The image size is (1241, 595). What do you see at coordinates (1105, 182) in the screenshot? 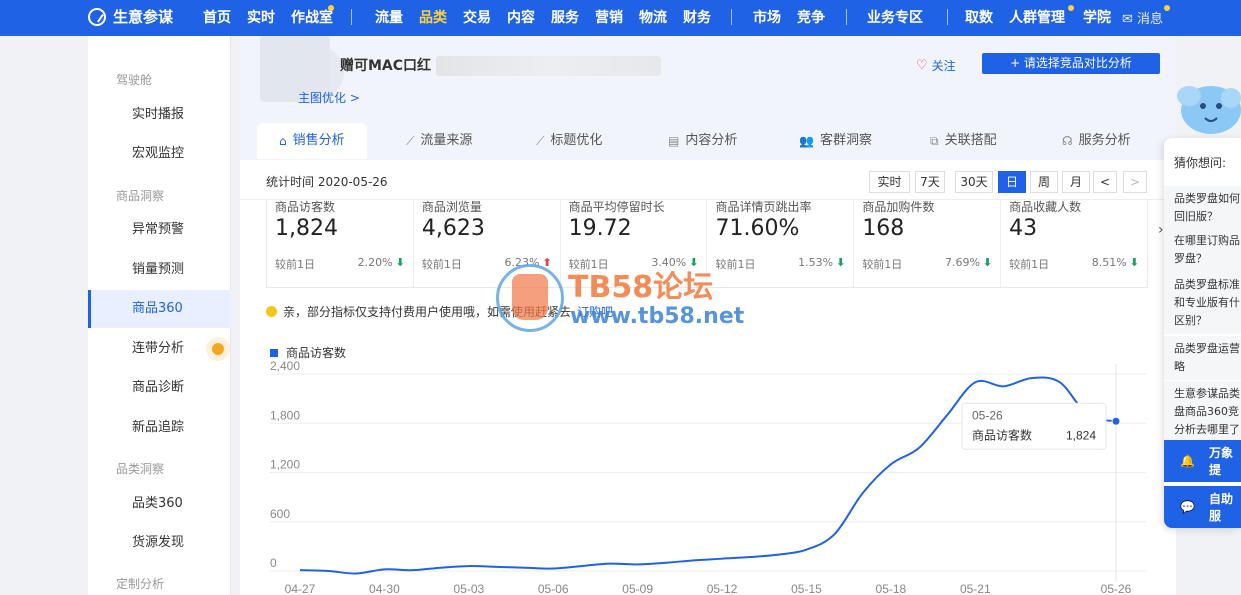
I see `prev-date-button: <` at bounding box center [1105, 182].